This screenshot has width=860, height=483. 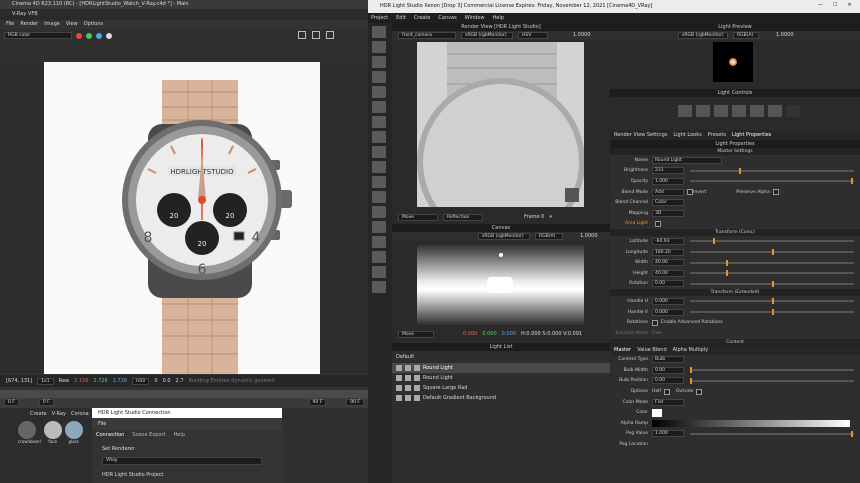 What do you see at coordinates (11, 402) in the screenshot?
I see `start-frame-field: 0 F` at bounding box center [11, 402].